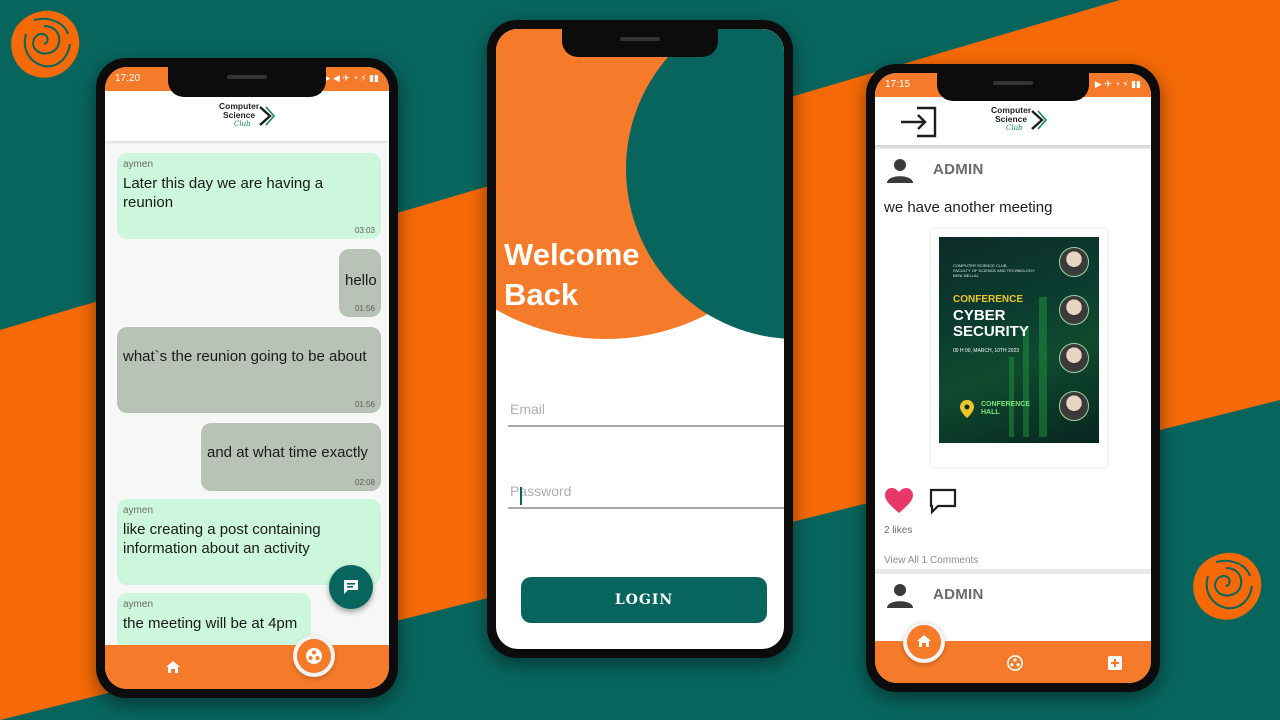  I want to click on poster-kicker: CONFERENCE, so click(988, 299).